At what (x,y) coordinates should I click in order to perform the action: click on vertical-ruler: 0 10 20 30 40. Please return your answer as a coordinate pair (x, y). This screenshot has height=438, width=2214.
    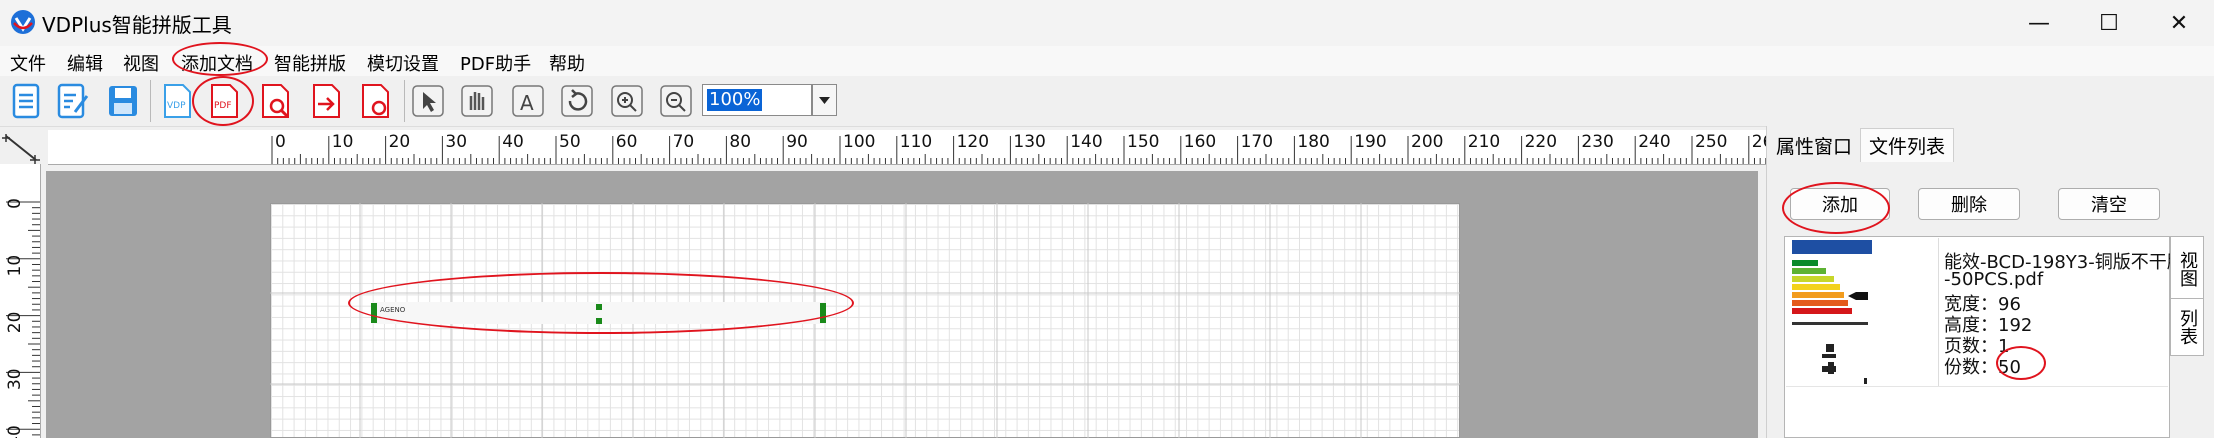
    Looking at the image, I should click on (20, 301).